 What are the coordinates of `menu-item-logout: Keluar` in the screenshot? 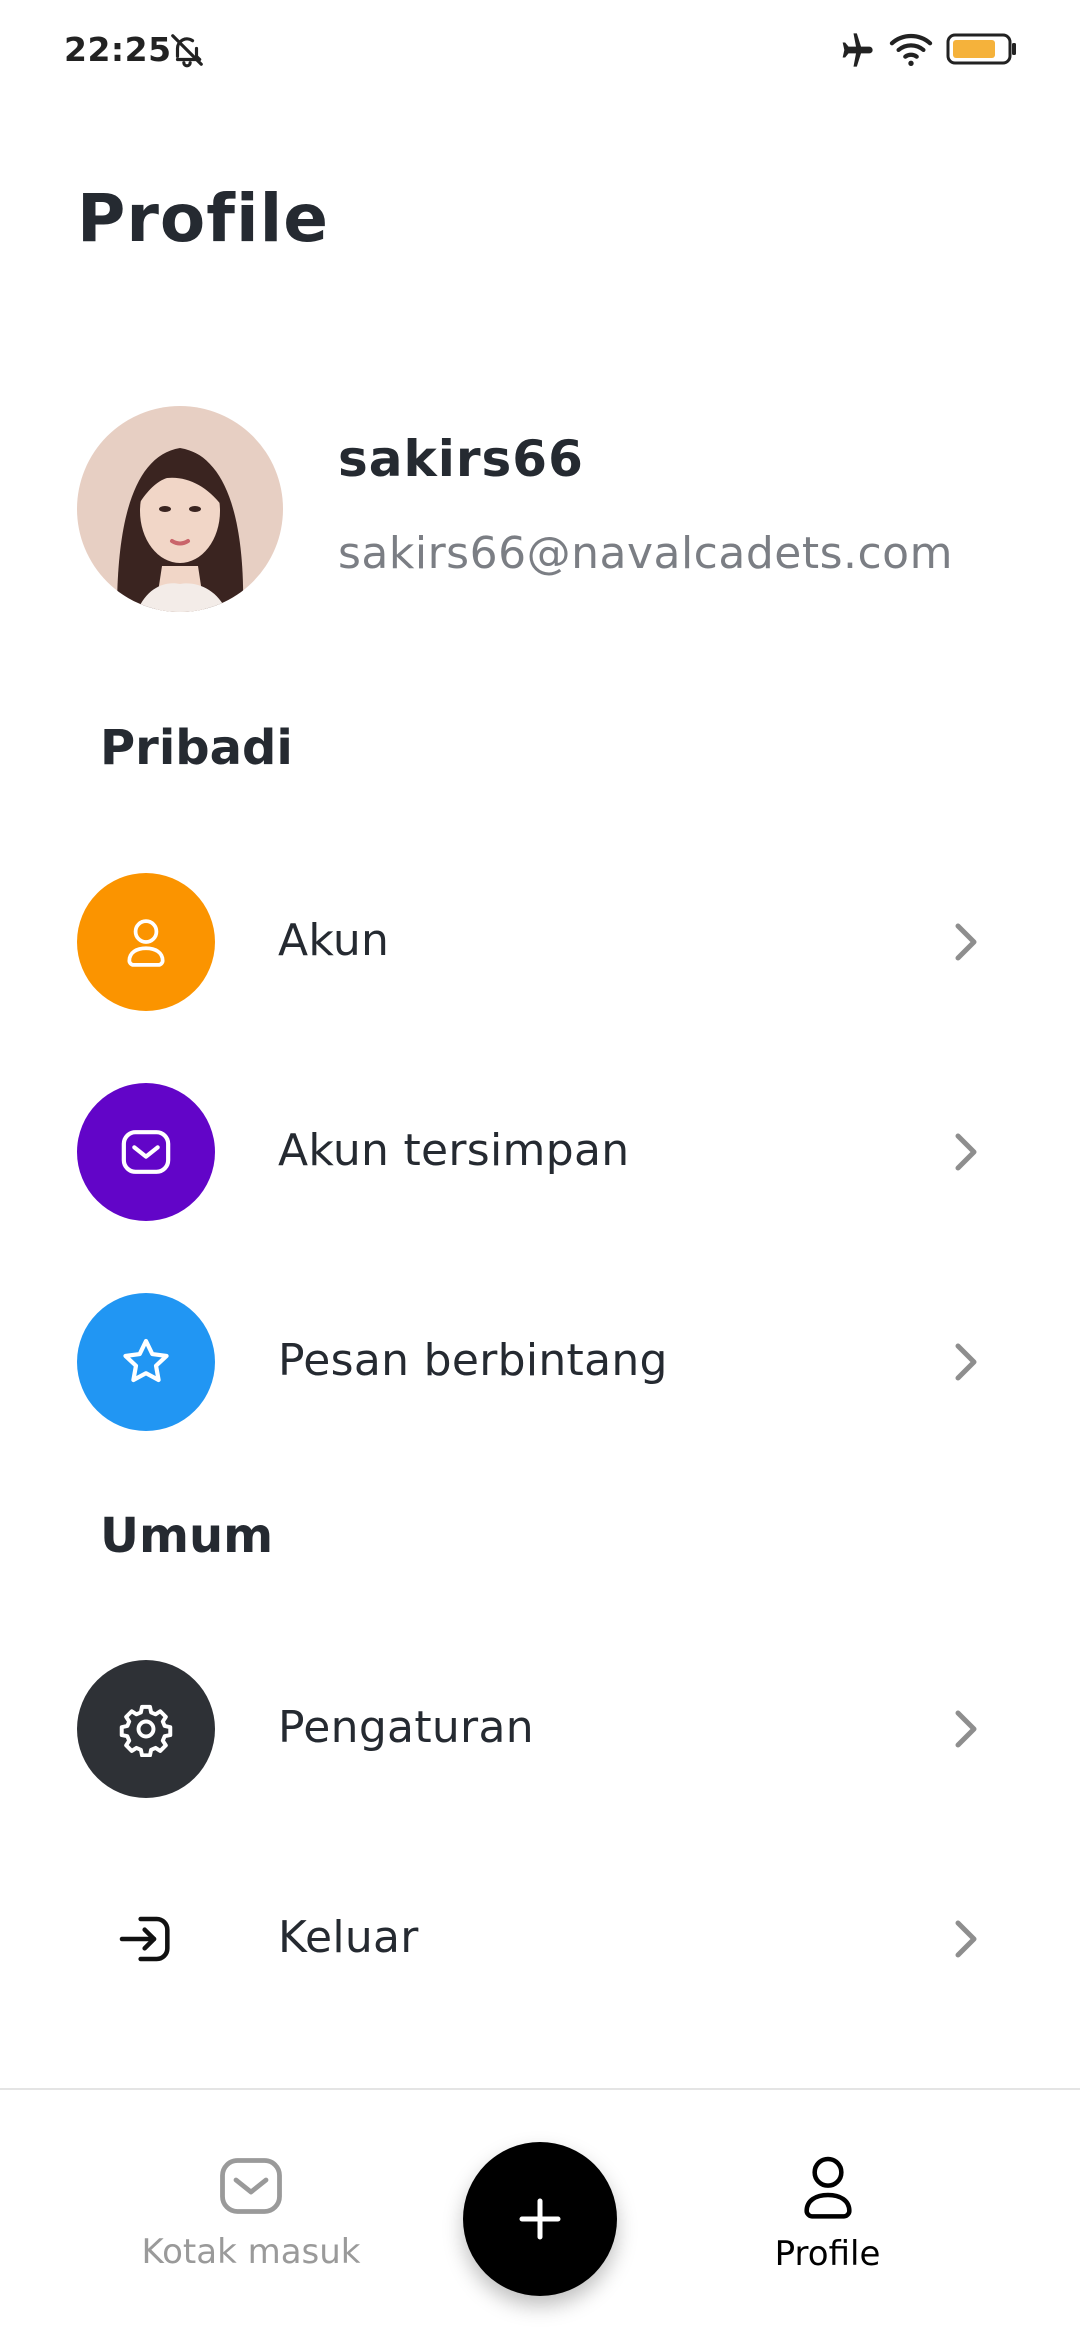 It's located at (540, 1945).